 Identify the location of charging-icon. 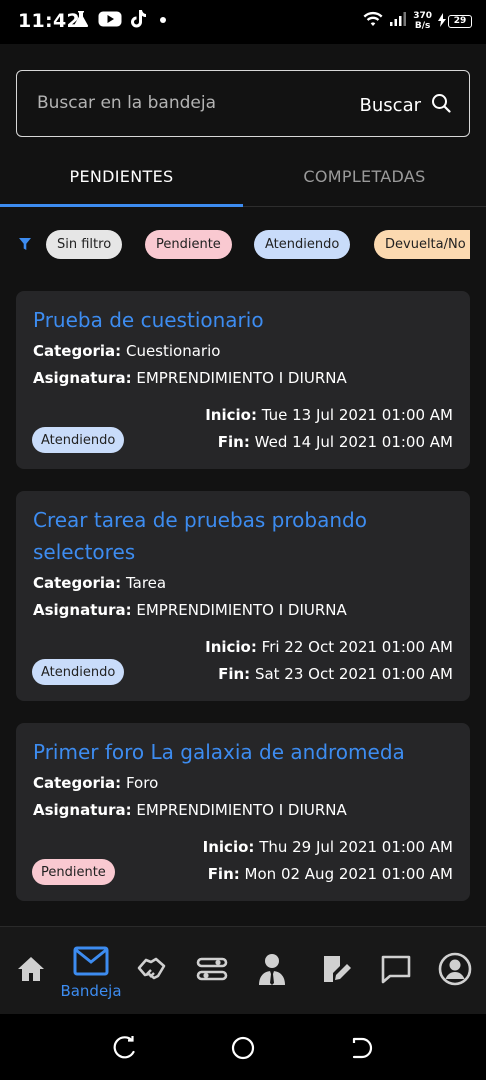
(442, 21).